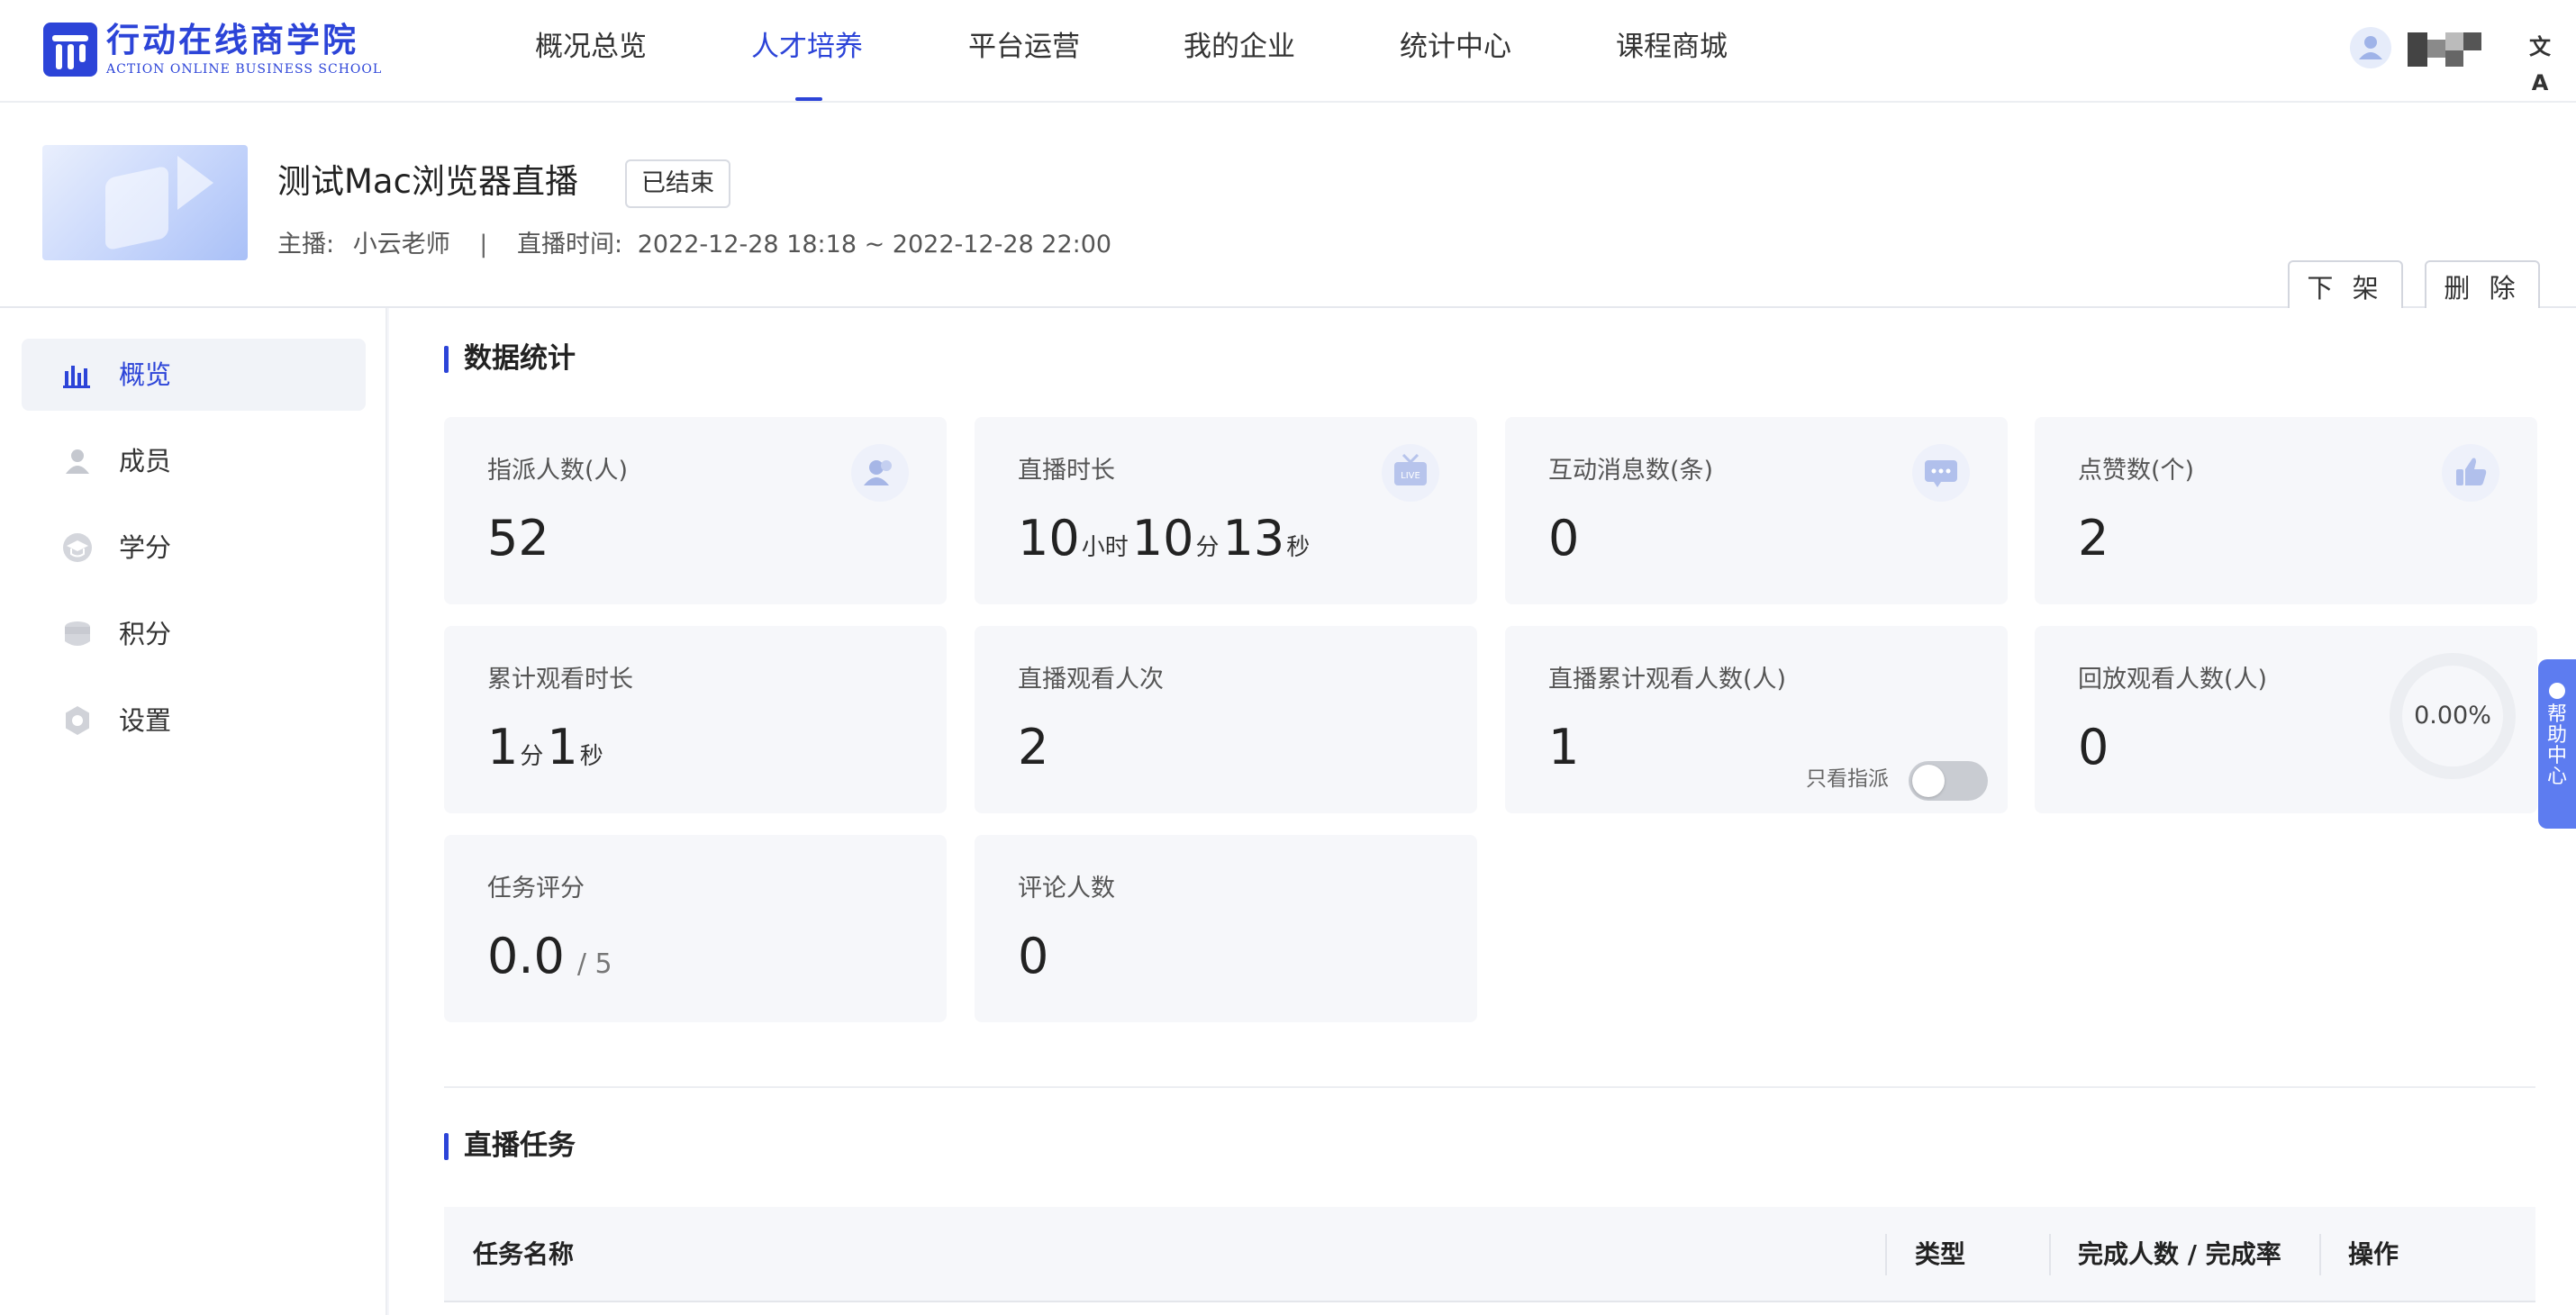 This screenshot has width=2576, height=1315. What do you see at coordinates (1105, 547) in the screenshot?
I see `hours-unit: 小时` at bounding box center [1105, 547].